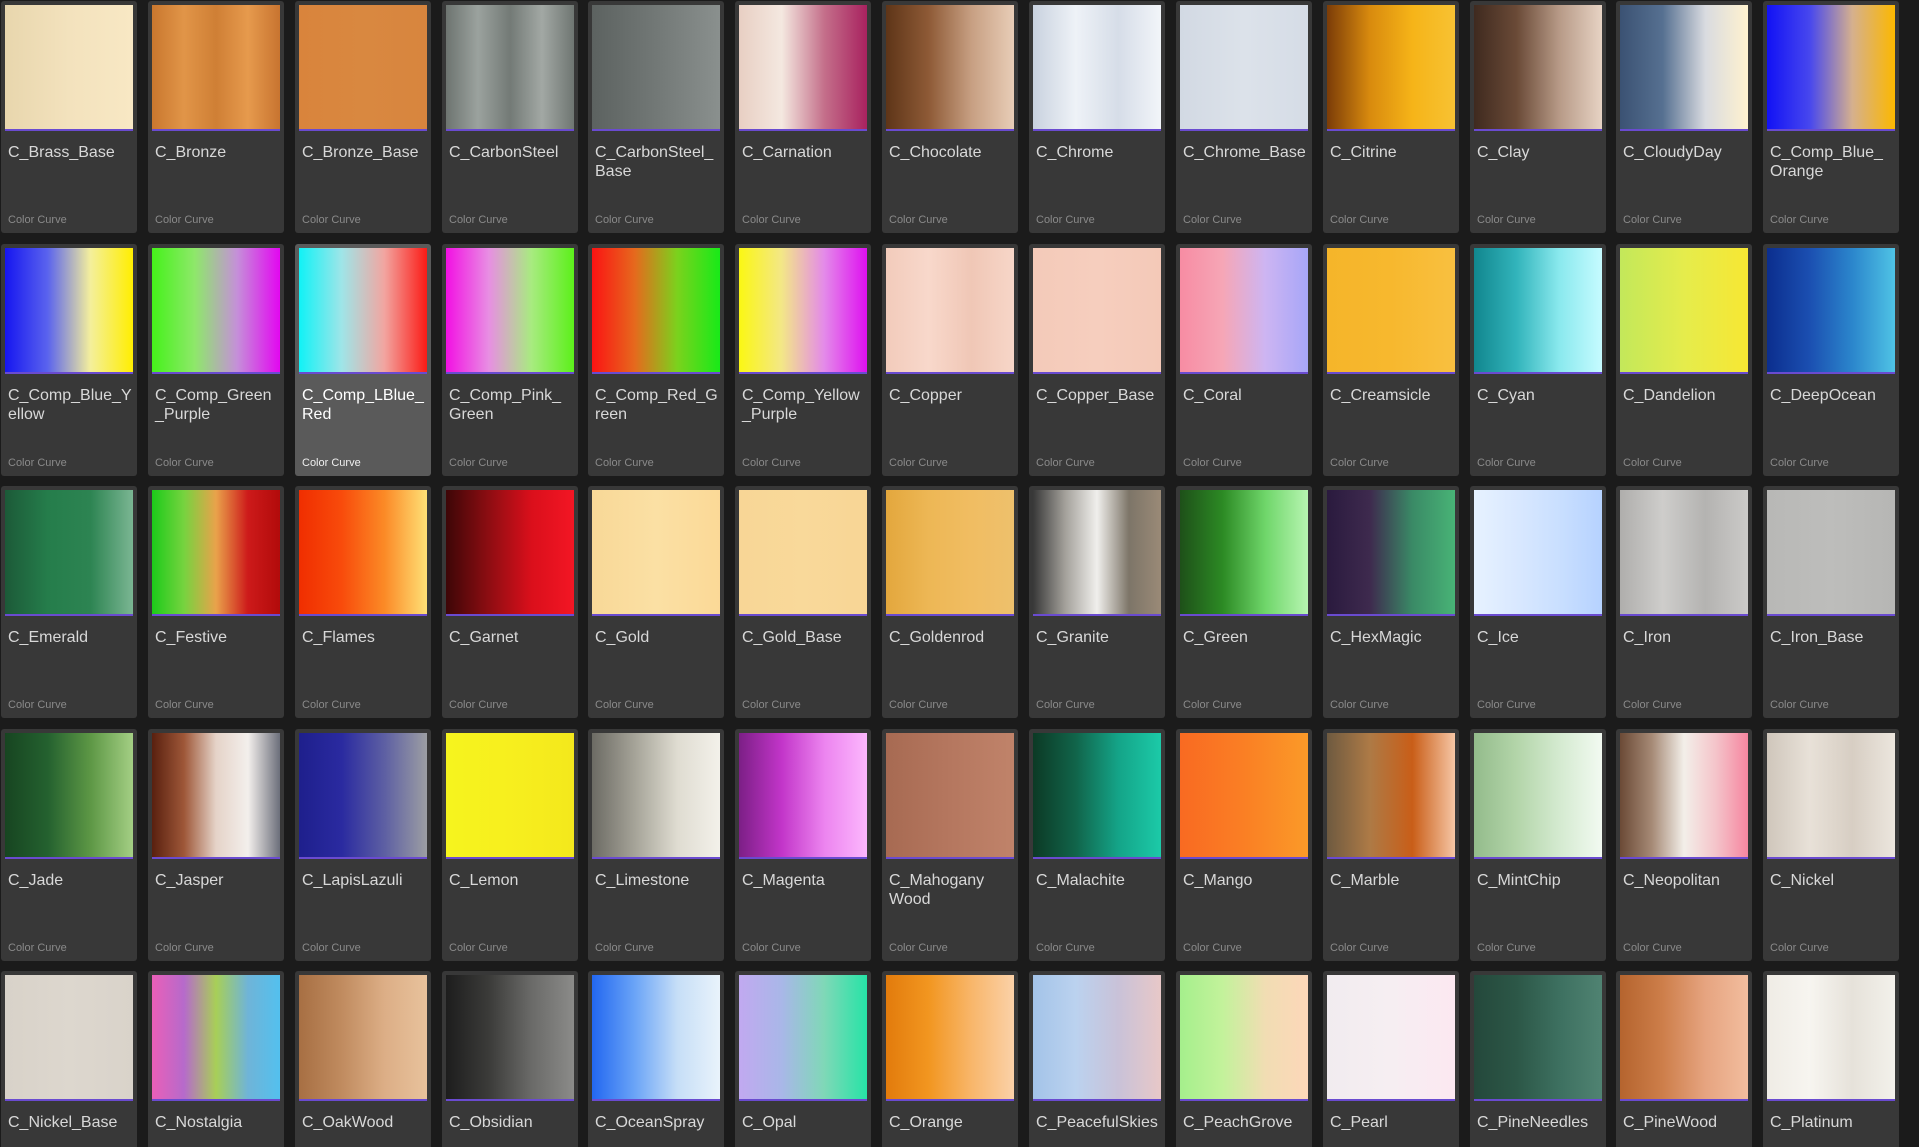  I want to click on asset-tile: C_Copper Color Curve, so click(950, 360).